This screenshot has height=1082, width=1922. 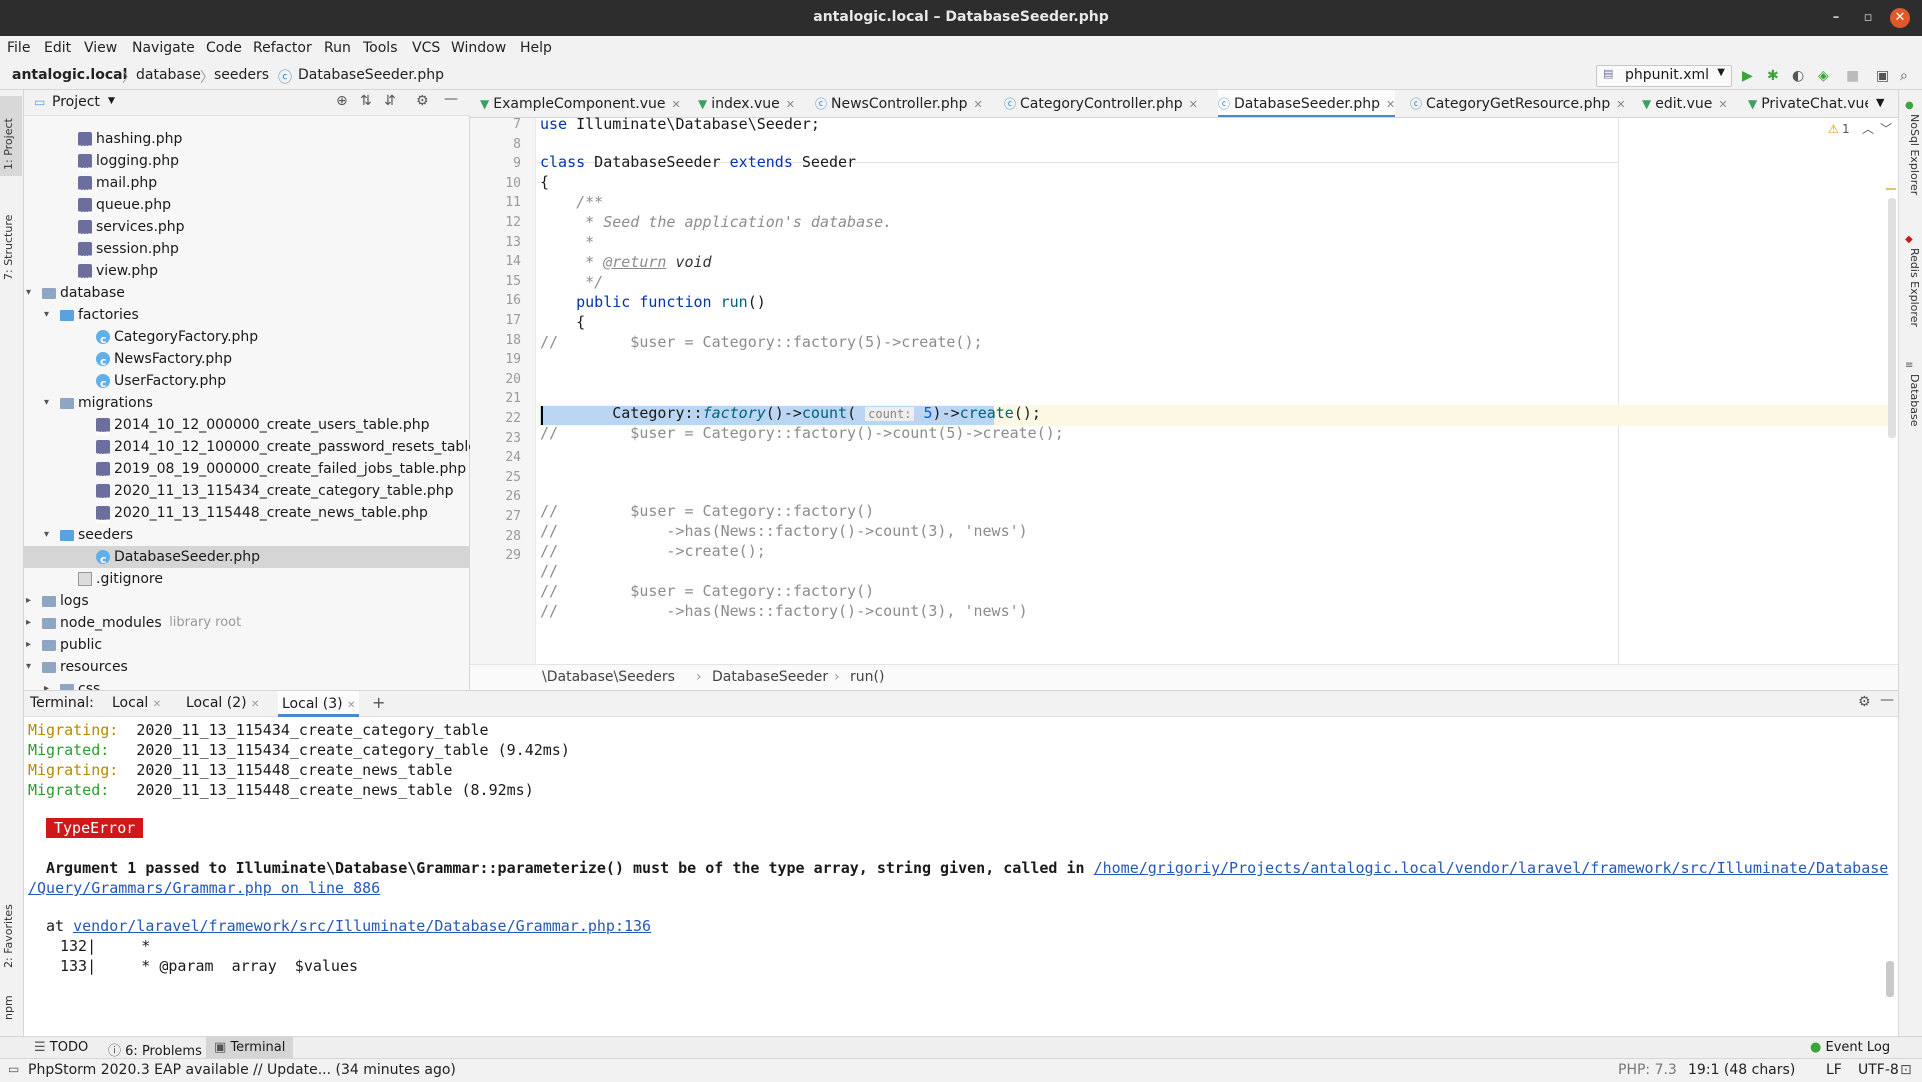 What do you see at coordinates (250, 1047) in the screenshot?
I see `terminal-tool-button: ▣ Terminal` at bounding box center [250, 1047].